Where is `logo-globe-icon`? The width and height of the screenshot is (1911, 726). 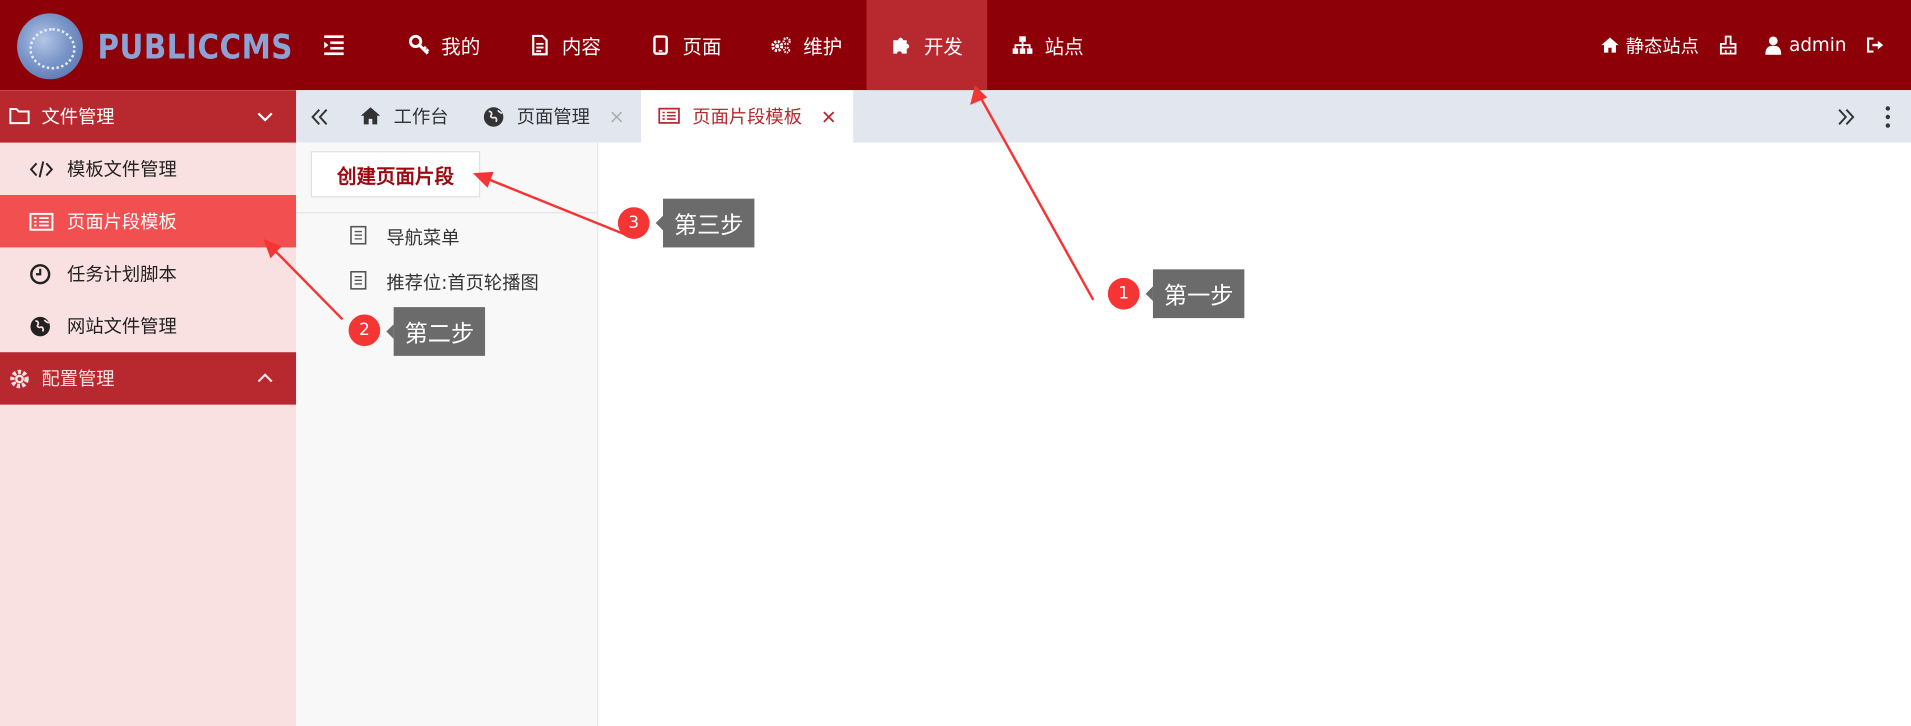 logo-globe-icon is located at coordinates (50, 46).